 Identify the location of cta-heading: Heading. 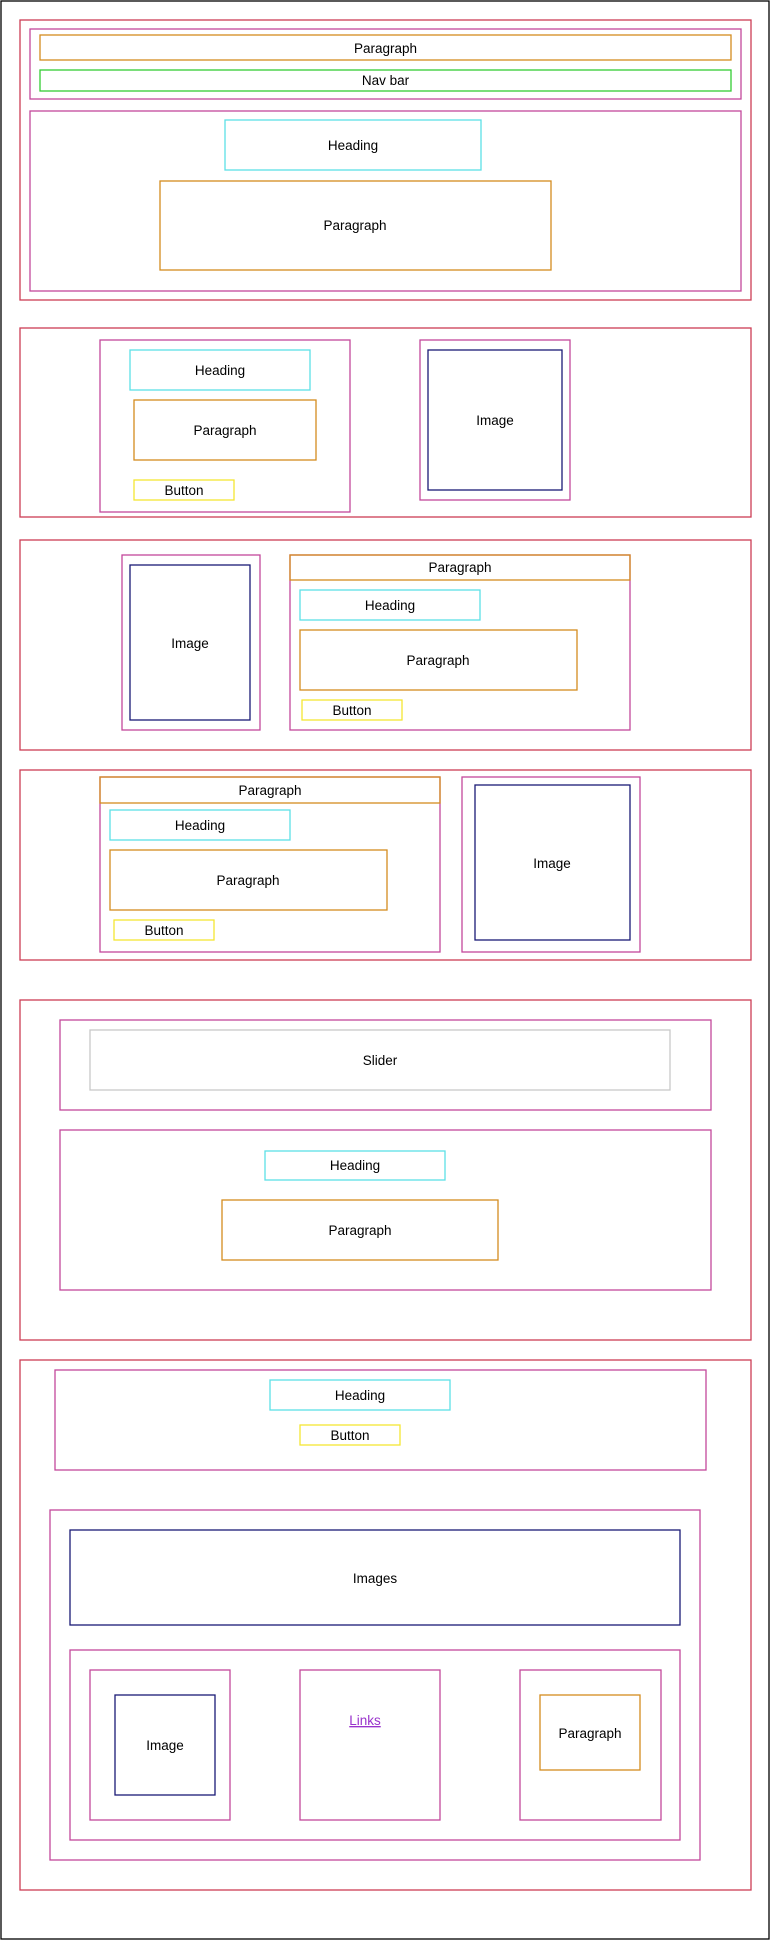
(360, 1395).